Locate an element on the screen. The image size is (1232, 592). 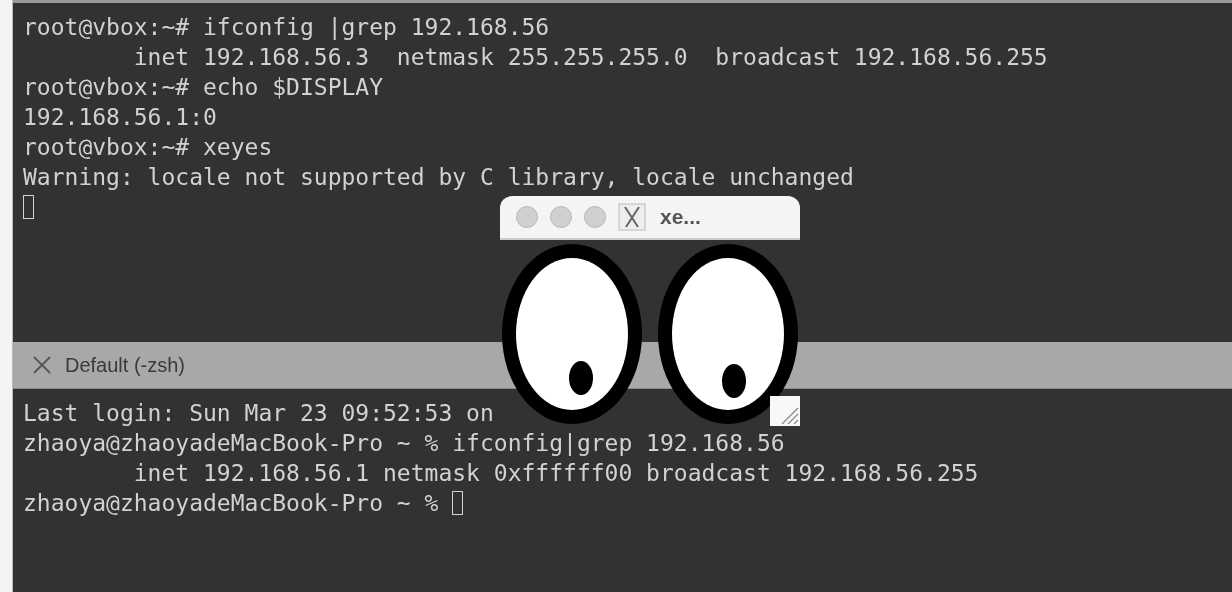
terminal-line: root@vbox:~# ifconfig |grep 192.168.56 is located at coordinates (286, 27).